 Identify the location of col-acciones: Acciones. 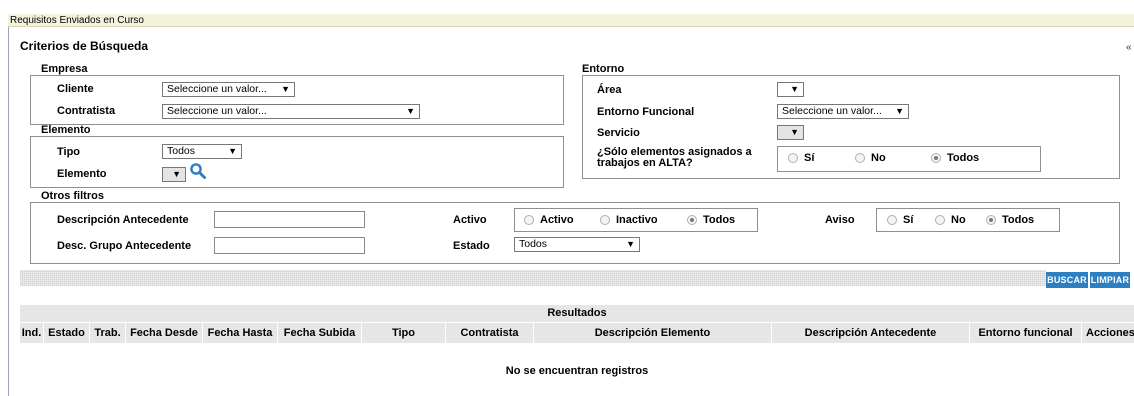
(1108, 333).